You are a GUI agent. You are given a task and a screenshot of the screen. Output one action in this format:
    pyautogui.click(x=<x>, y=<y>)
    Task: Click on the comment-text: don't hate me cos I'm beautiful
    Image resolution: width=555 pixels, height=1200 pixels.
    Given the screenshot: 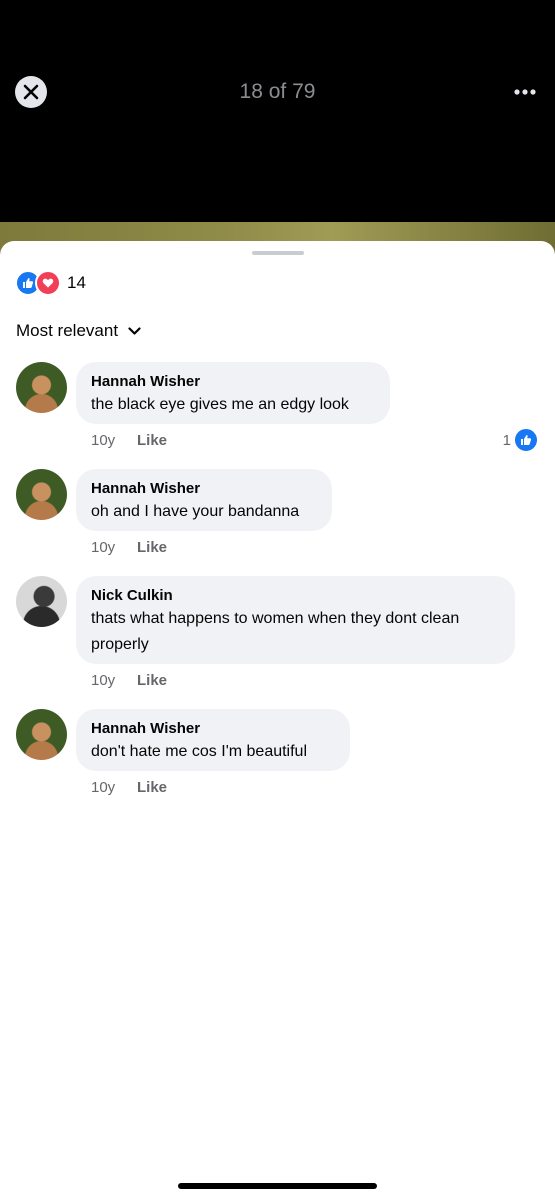 What is the action you would take?
    pyautogui.click(x=199, y=751)
    